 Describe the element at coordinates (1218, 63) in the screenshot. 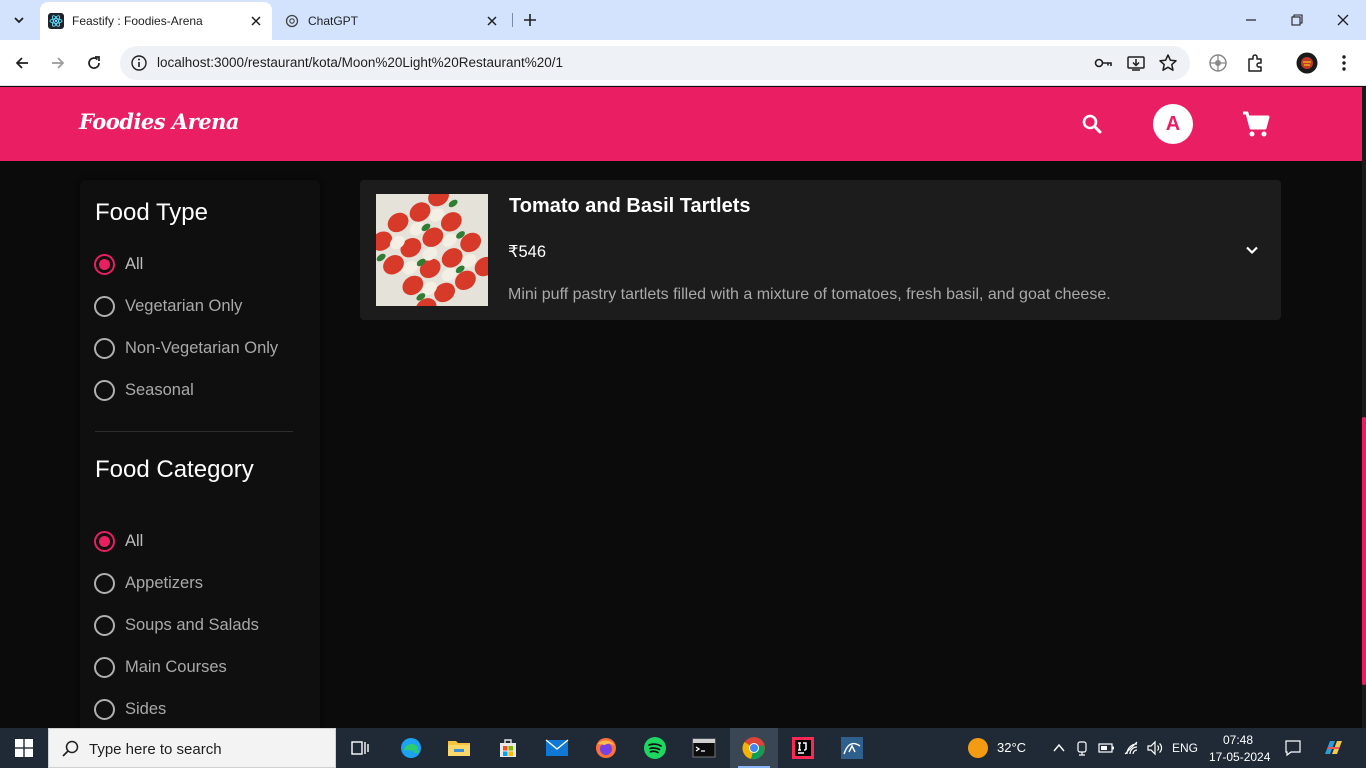

I see `extension-icon` at that location.